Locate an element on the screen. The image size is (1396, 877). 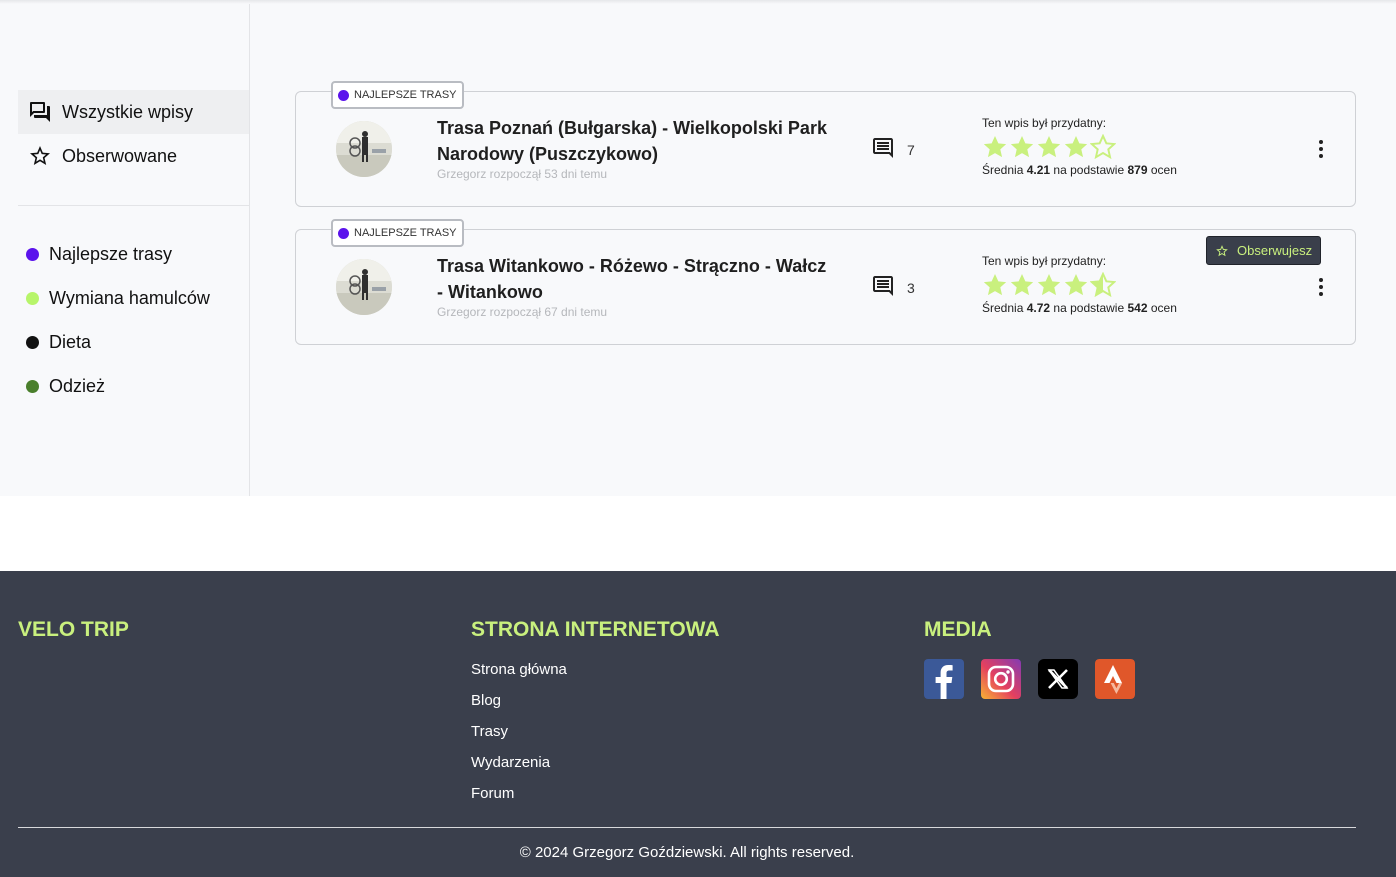
footer-link-home: Strona główna is located at coordinates (519, 669).